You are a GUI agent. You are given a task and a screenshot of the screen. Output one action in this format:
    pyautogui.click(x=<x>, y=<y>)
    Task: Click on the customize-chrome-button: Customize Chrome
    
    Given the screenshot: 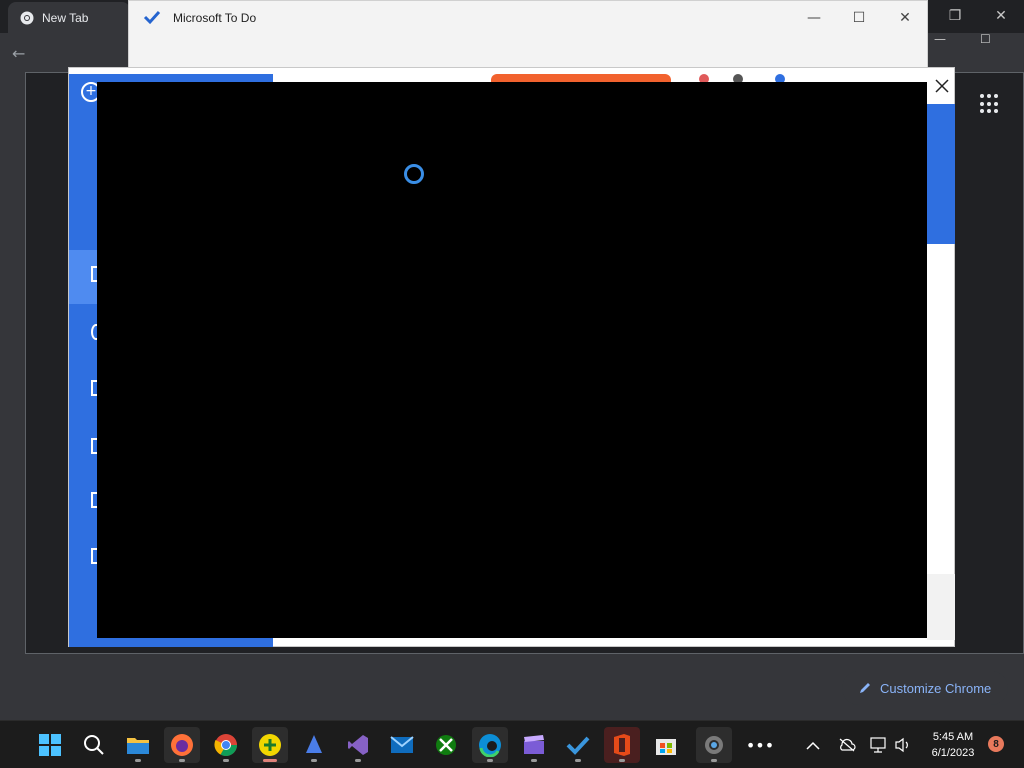 What is the action you would take?
    pyautogui.click(x=925, y=688)
    